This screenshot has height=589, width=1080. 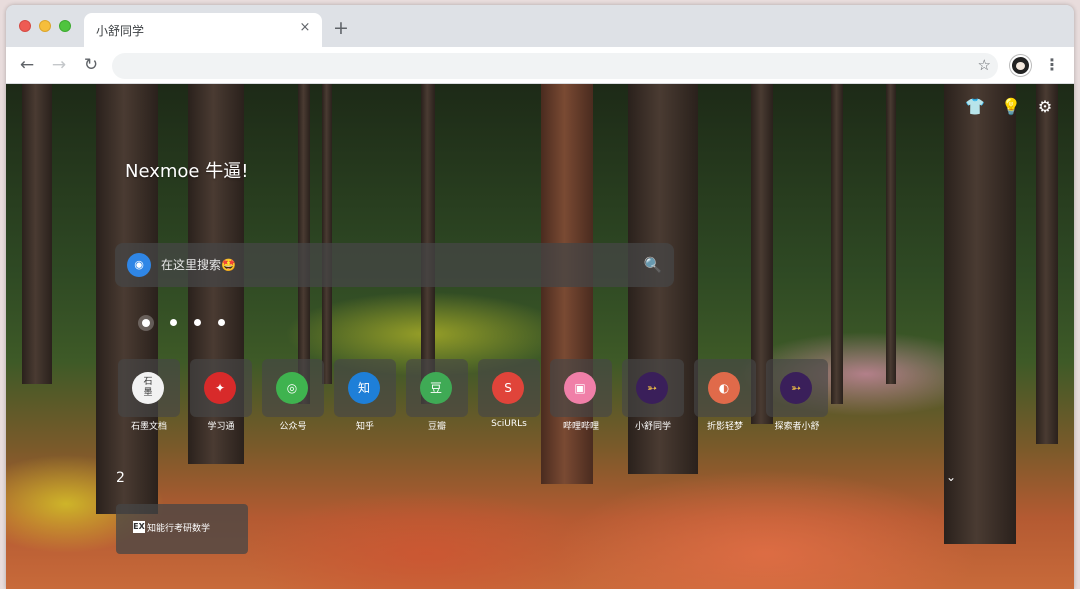 I want to click on shortcut-tile: ✦ 学习通, so click(x=221, y=395).